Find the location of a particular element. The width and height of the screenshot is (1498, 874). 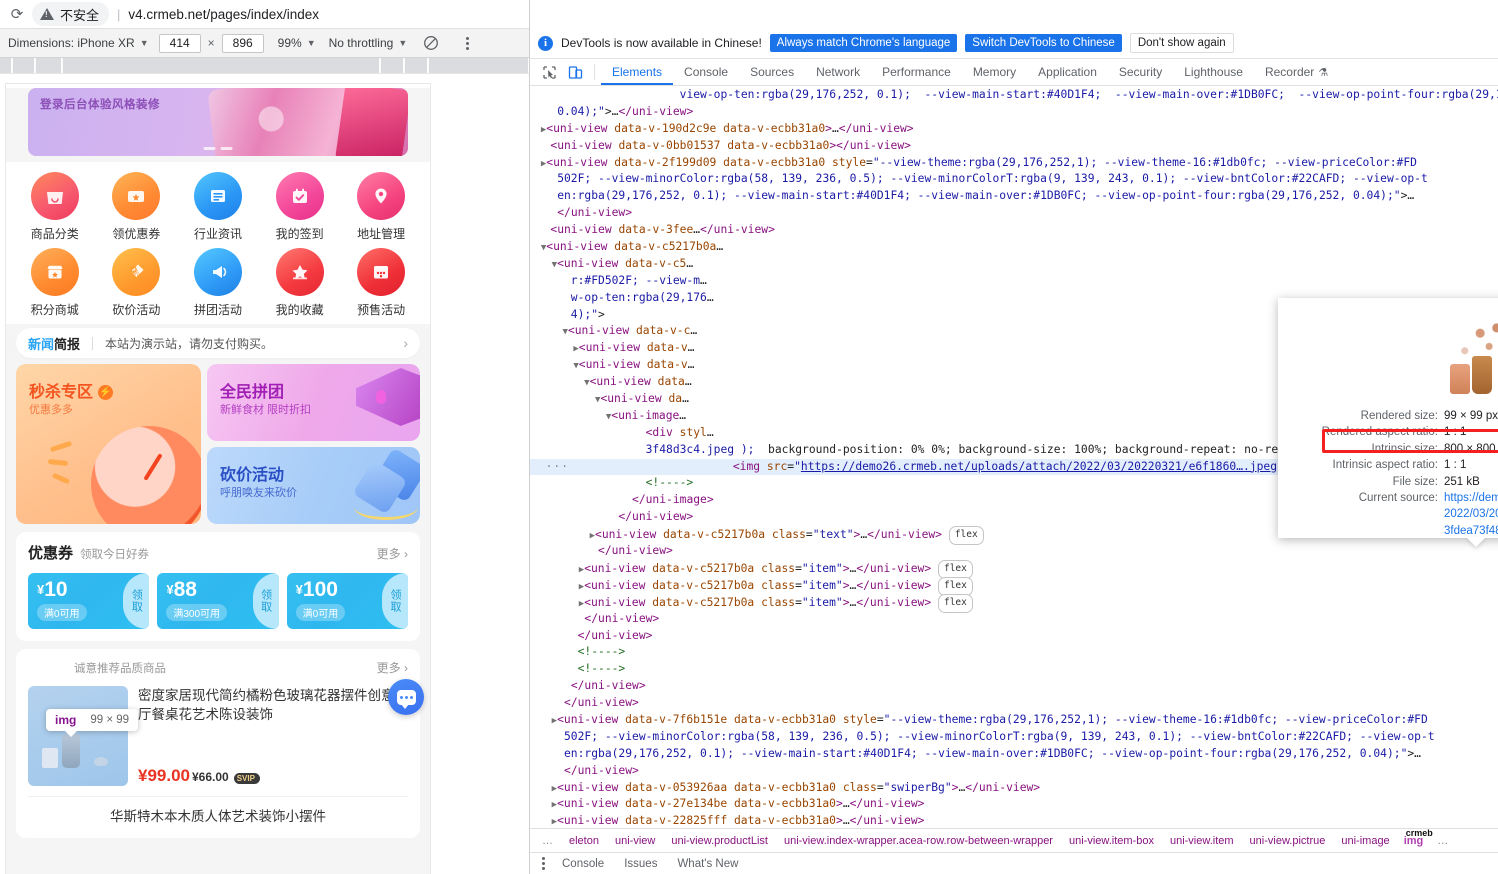

chat-bubble-icon is located at coordinates (406, 697).